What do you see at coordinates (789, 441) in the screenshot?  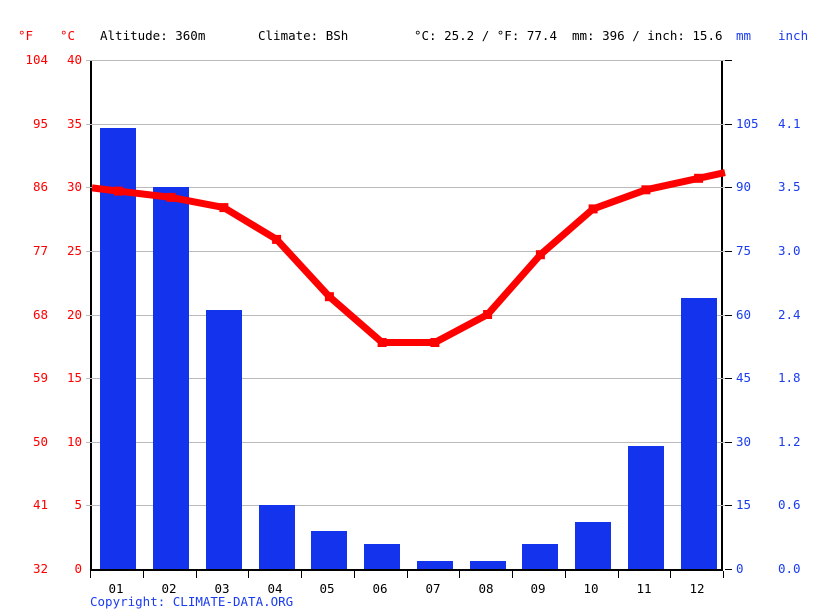 I see `axis-label-inch: 1.2` at bounding box center [789, 441].